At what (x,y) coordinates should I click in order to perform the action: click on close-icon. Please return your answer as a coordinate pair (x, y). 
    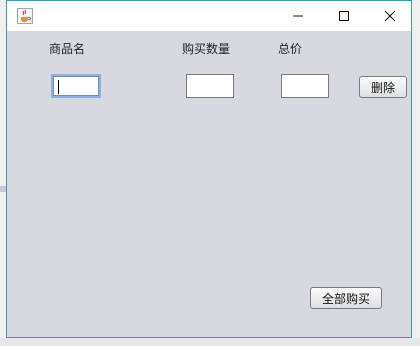
    Looking at the image, I should click on (390, 16).